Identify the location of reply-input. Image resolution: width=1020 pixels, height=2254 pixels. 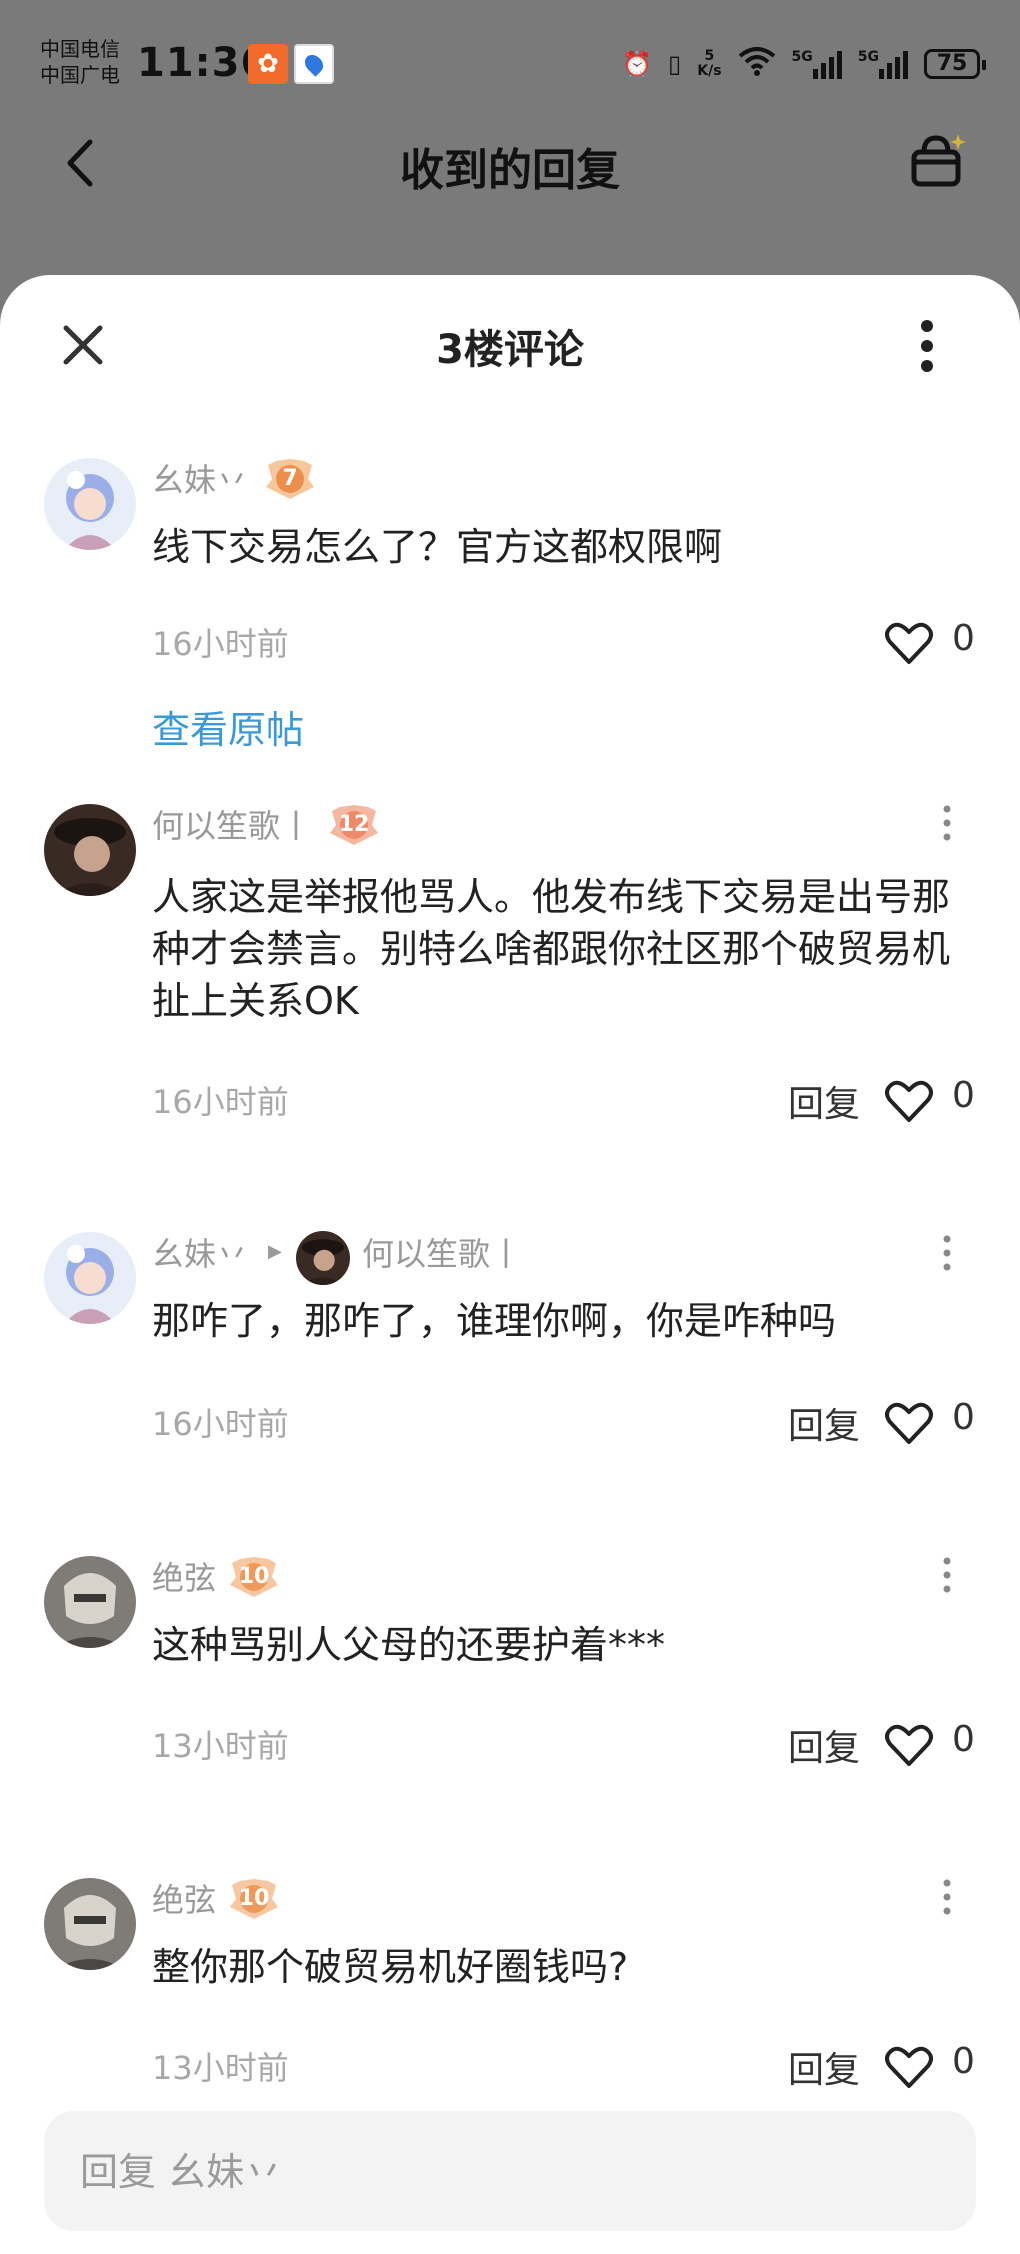
(510, 2172).